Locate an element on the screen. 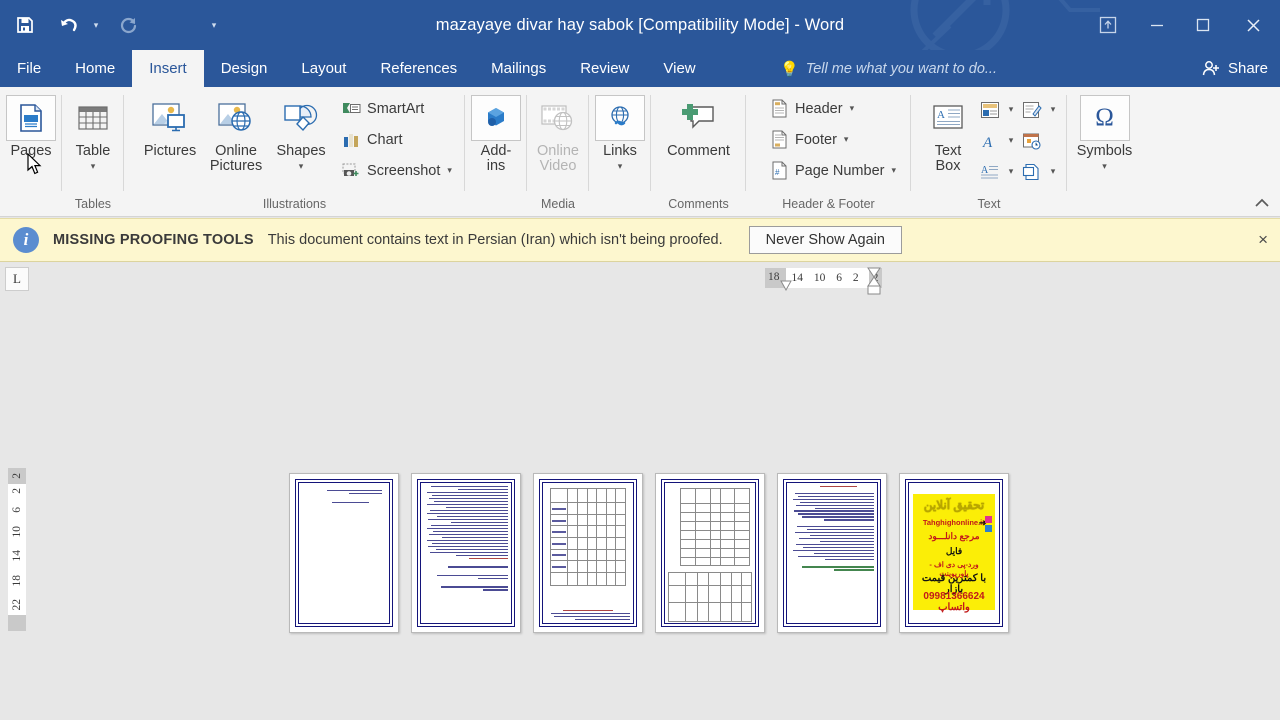 Image resolution: width=1280 pixels, height=720 pixels. table-icon is located at coordinates (93, 118).